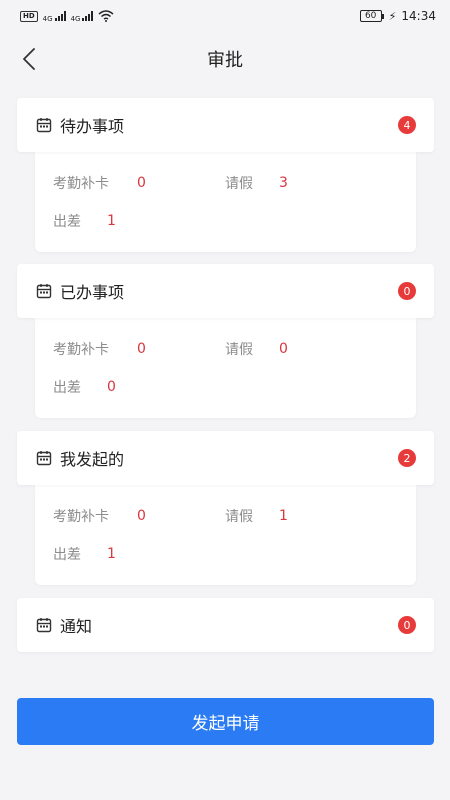 The image size is (450, 800). Describe the element at coordinates (407, 458) in the screenshot. I see `count-badge: 2` at that location.